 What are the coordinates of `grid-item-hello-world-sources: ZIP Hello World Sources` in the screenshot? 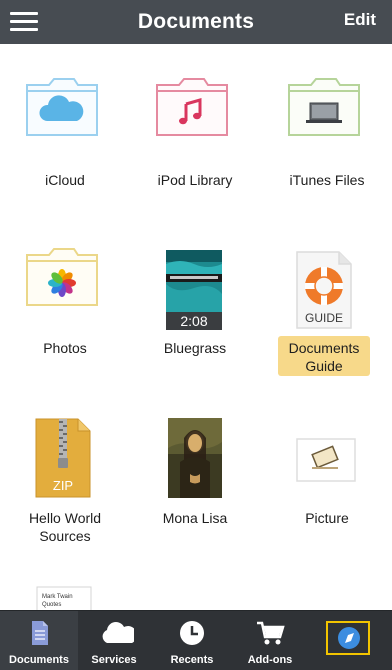 It's located at (65, 467).